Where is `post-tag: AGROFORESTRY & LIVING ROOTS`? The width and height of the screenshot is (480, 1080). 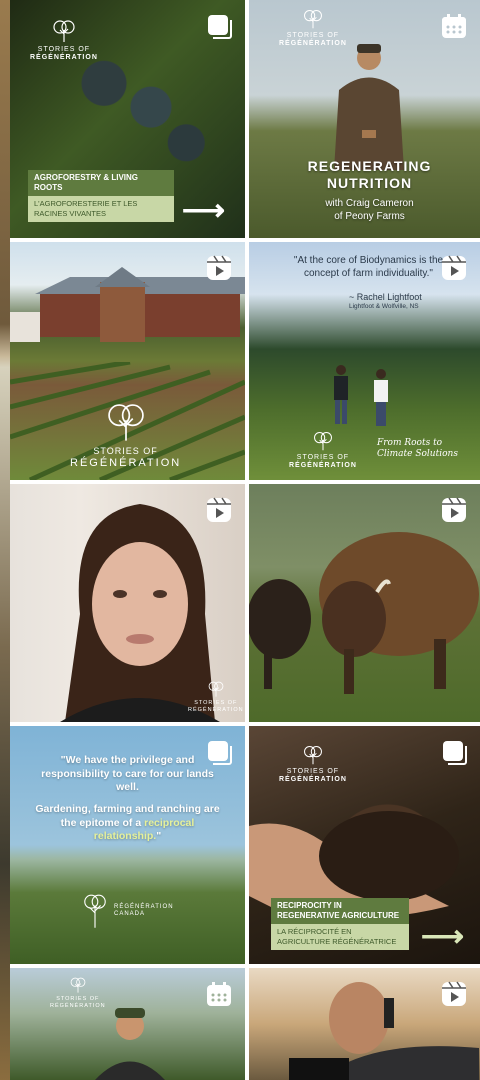
post-tag: AGROFORESTRY & LIVING ROOTS is located at coordinates (101, 183).